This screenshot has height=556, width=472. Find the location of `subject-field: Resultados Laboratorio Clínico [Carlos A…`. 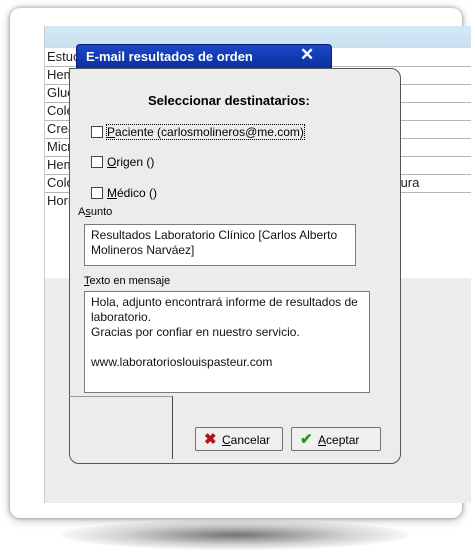

subject-field: Resultados Laboratorio Clínico [Carlos A… is located at coordinates (220, 245).